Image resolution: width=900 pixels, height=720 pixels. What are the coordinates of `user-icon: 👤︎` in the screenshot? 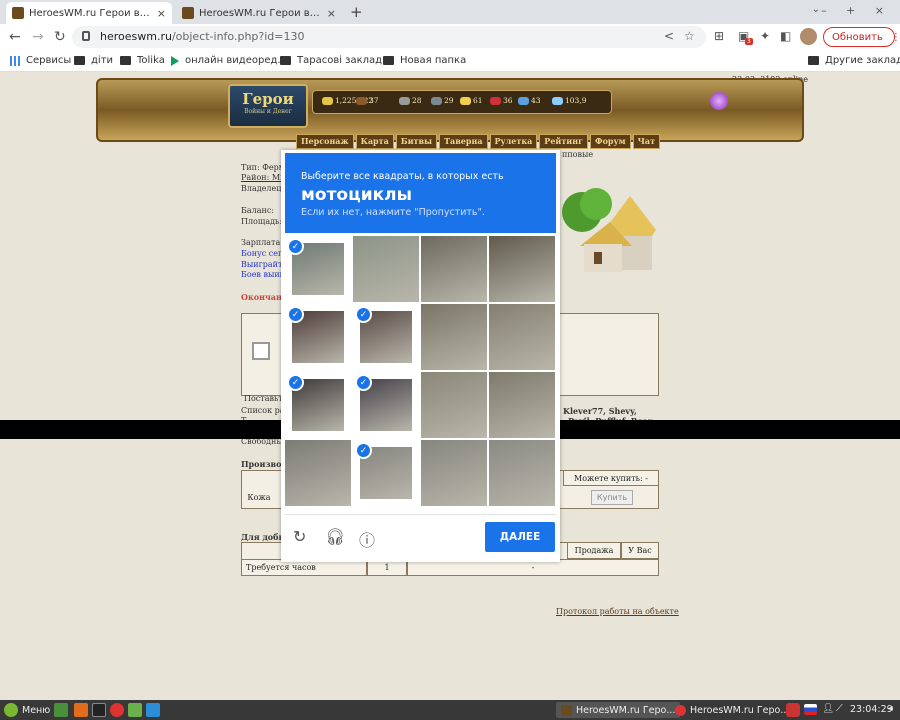 It's located at (828, 708).